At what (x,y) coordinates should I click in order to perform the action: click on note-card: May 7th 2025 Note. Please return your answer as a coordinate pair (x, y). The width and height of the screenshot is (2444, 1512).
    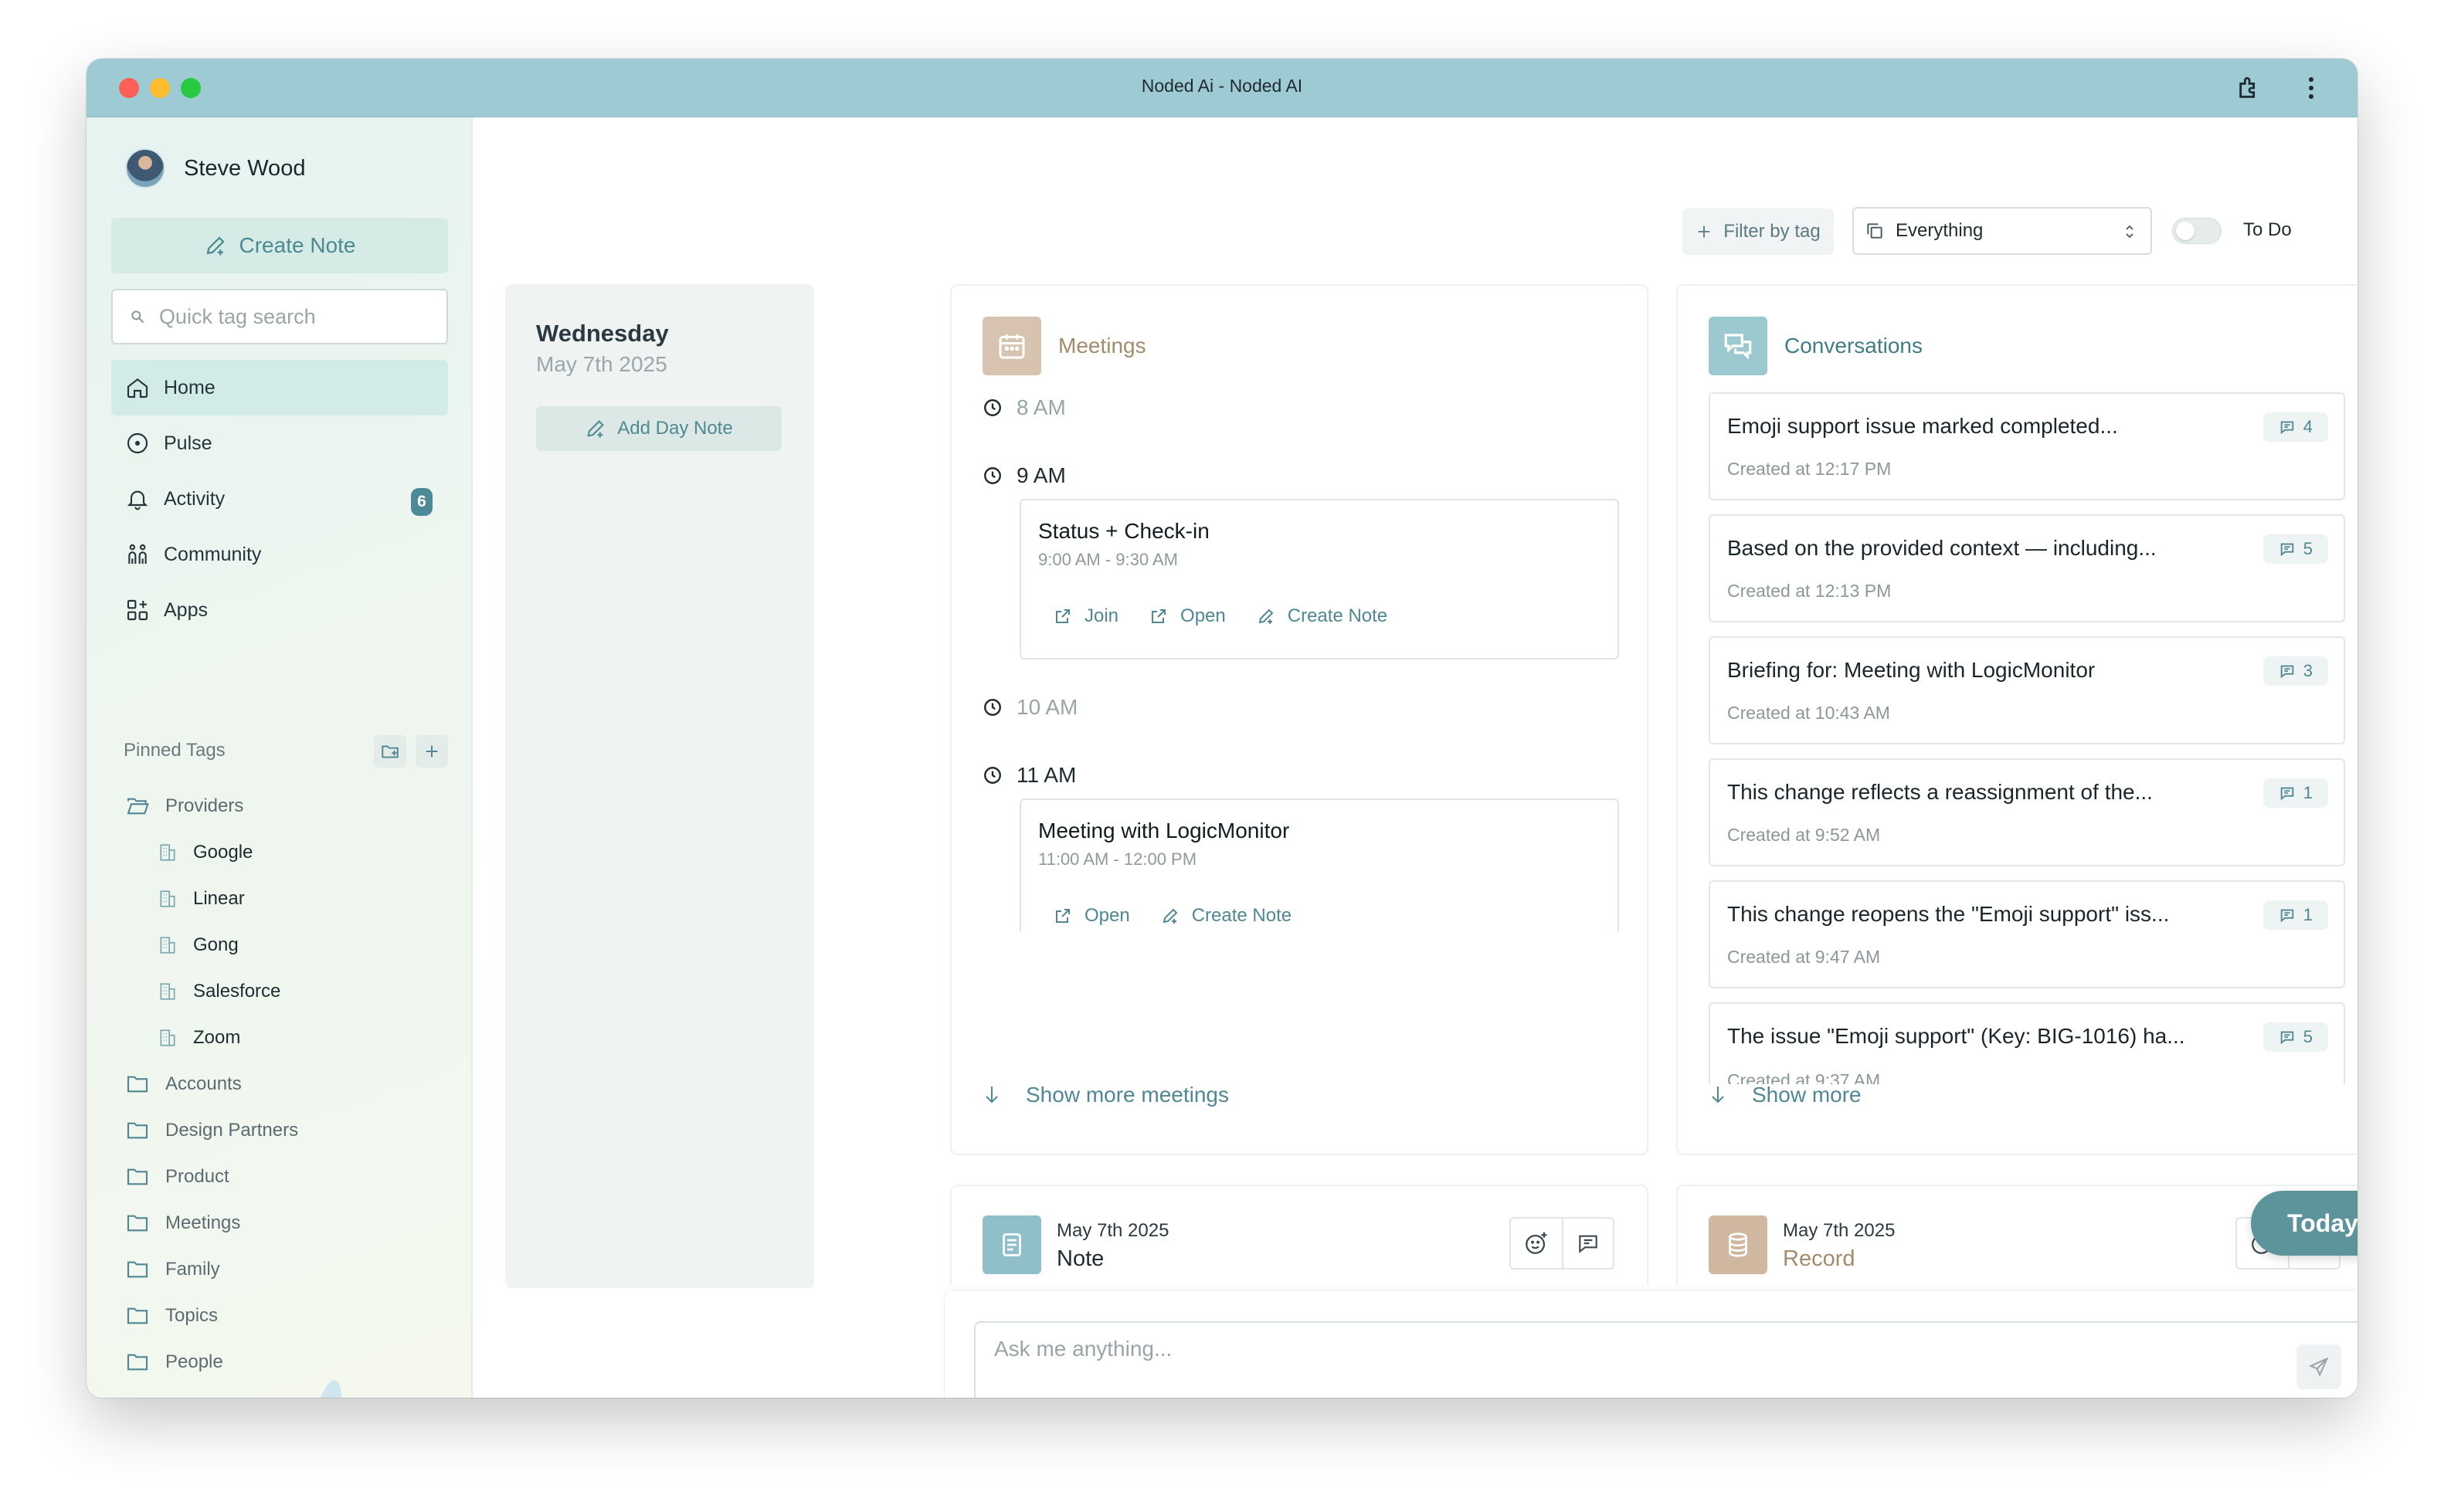
    Looking at the image, I should click on (1299, 1235).